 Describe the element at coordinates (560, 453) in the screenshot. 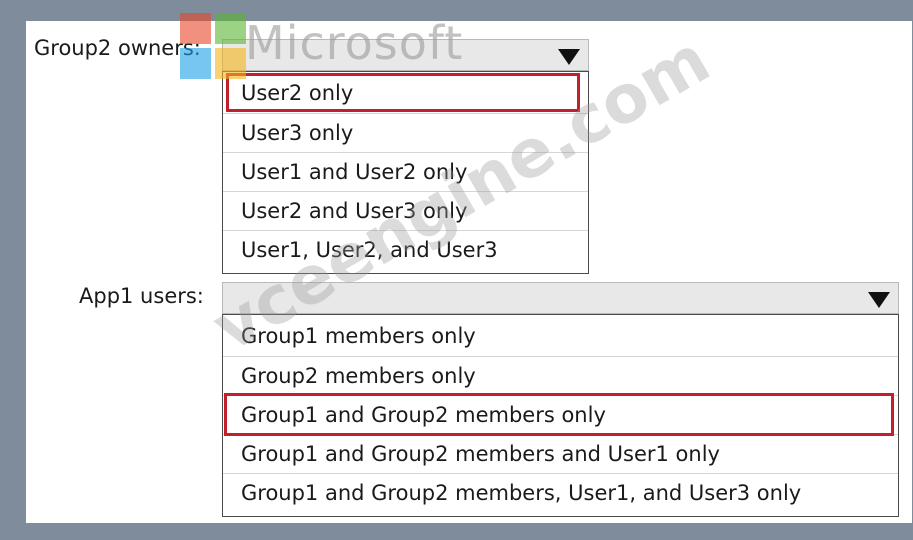

I see `app1-users-option-4: Group1 and Group2 members and User1 only` at that location.